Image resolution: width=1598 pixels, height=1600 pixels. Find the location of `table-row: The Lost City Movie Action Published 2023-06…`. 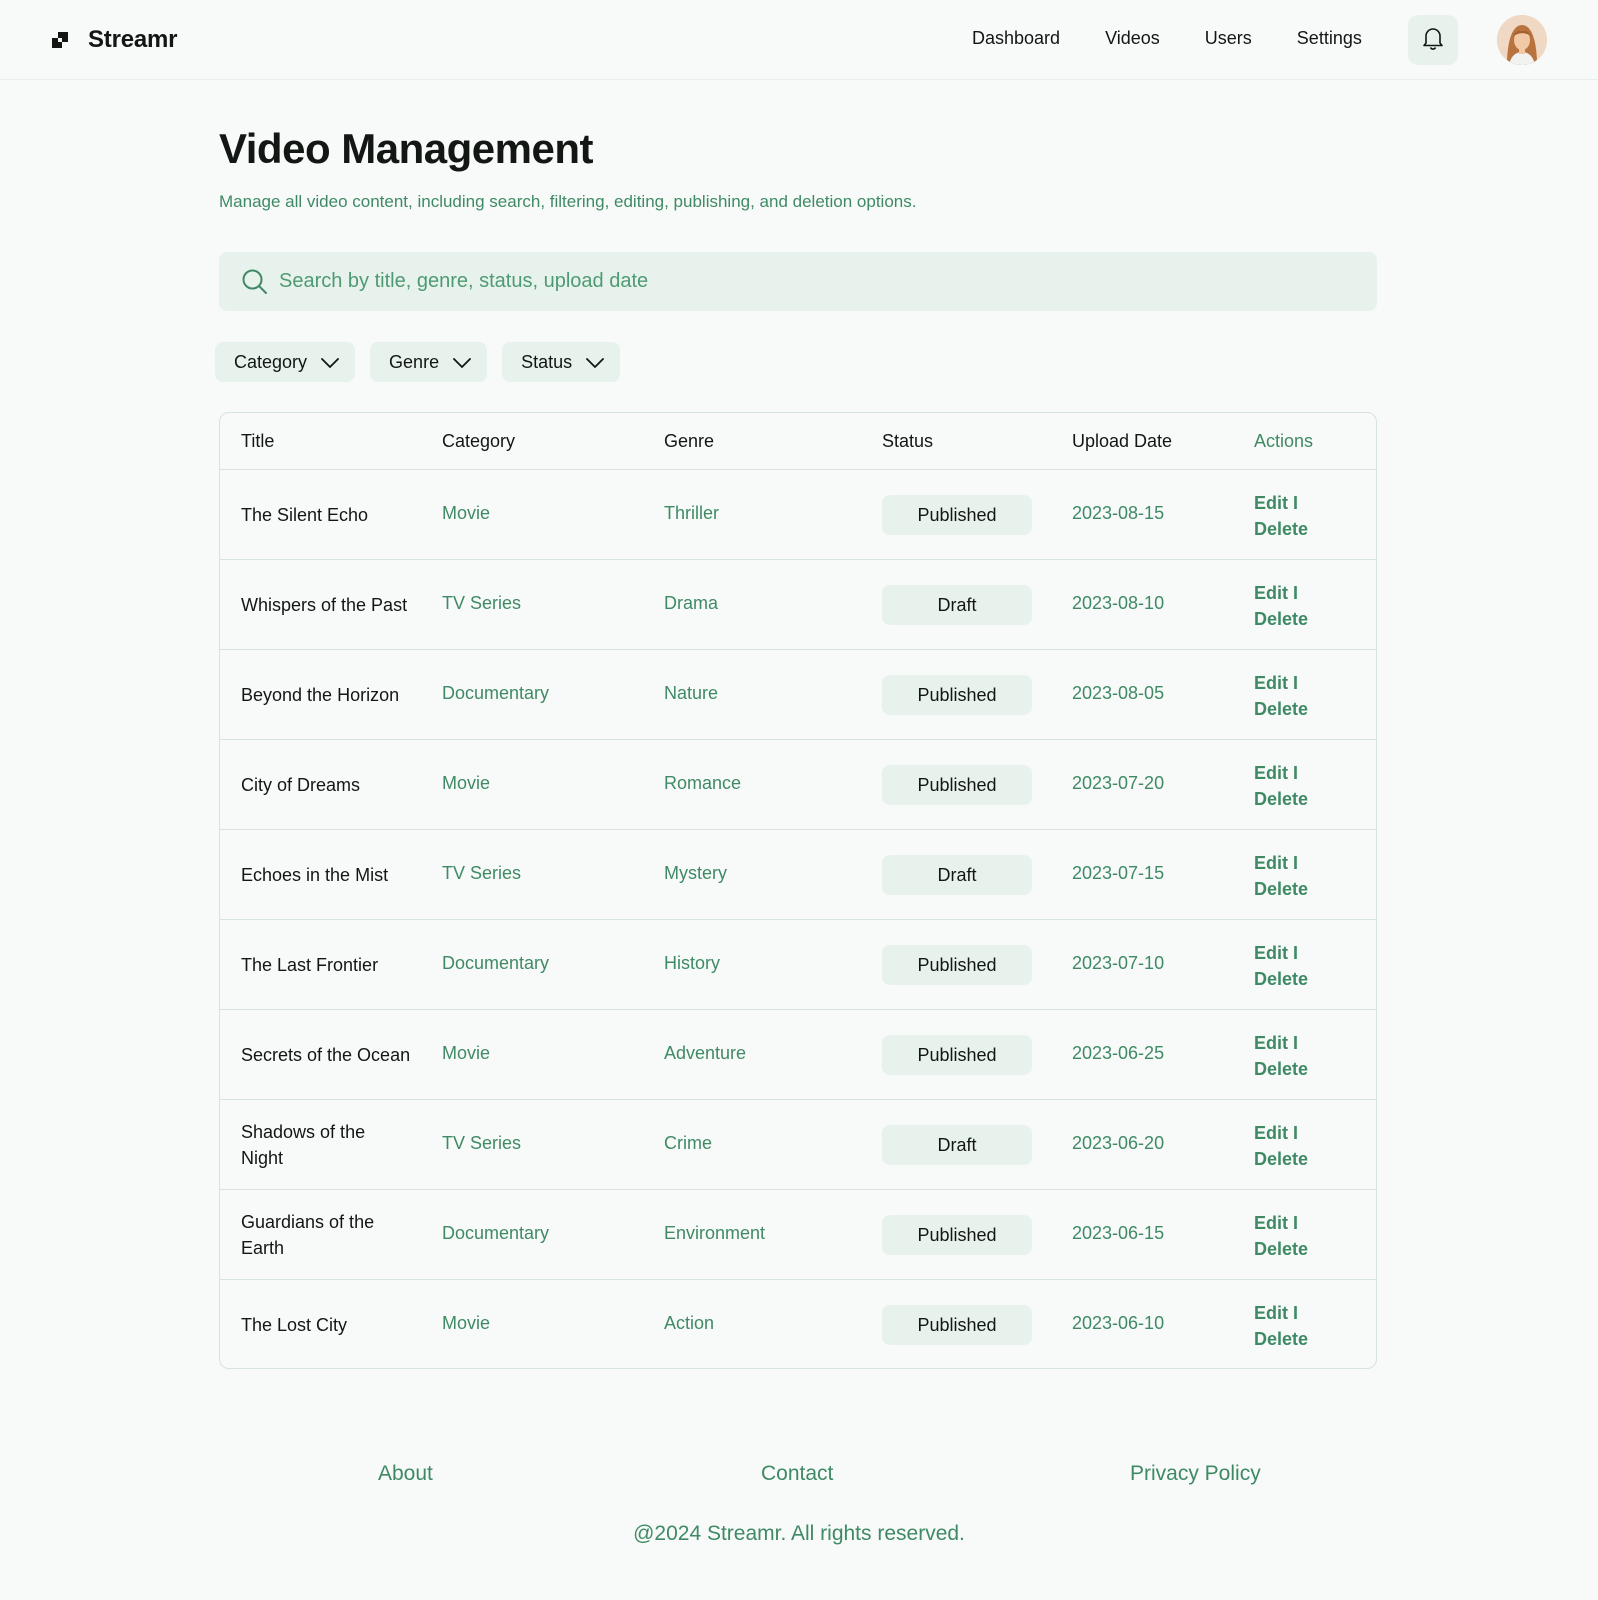

table-row: The Lost City Movie Action Published 2023-06… is located at coordinates (798, 1324).